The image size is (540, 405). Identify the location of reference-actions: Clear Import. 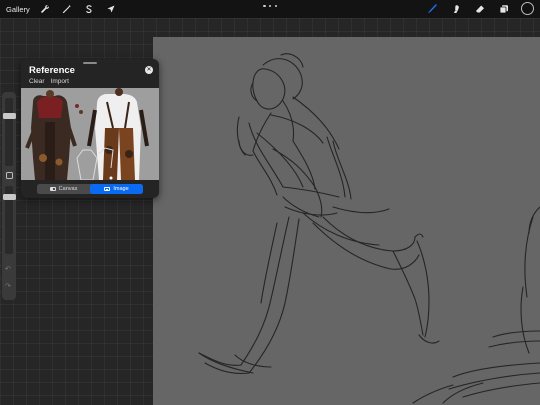
(49, 81).